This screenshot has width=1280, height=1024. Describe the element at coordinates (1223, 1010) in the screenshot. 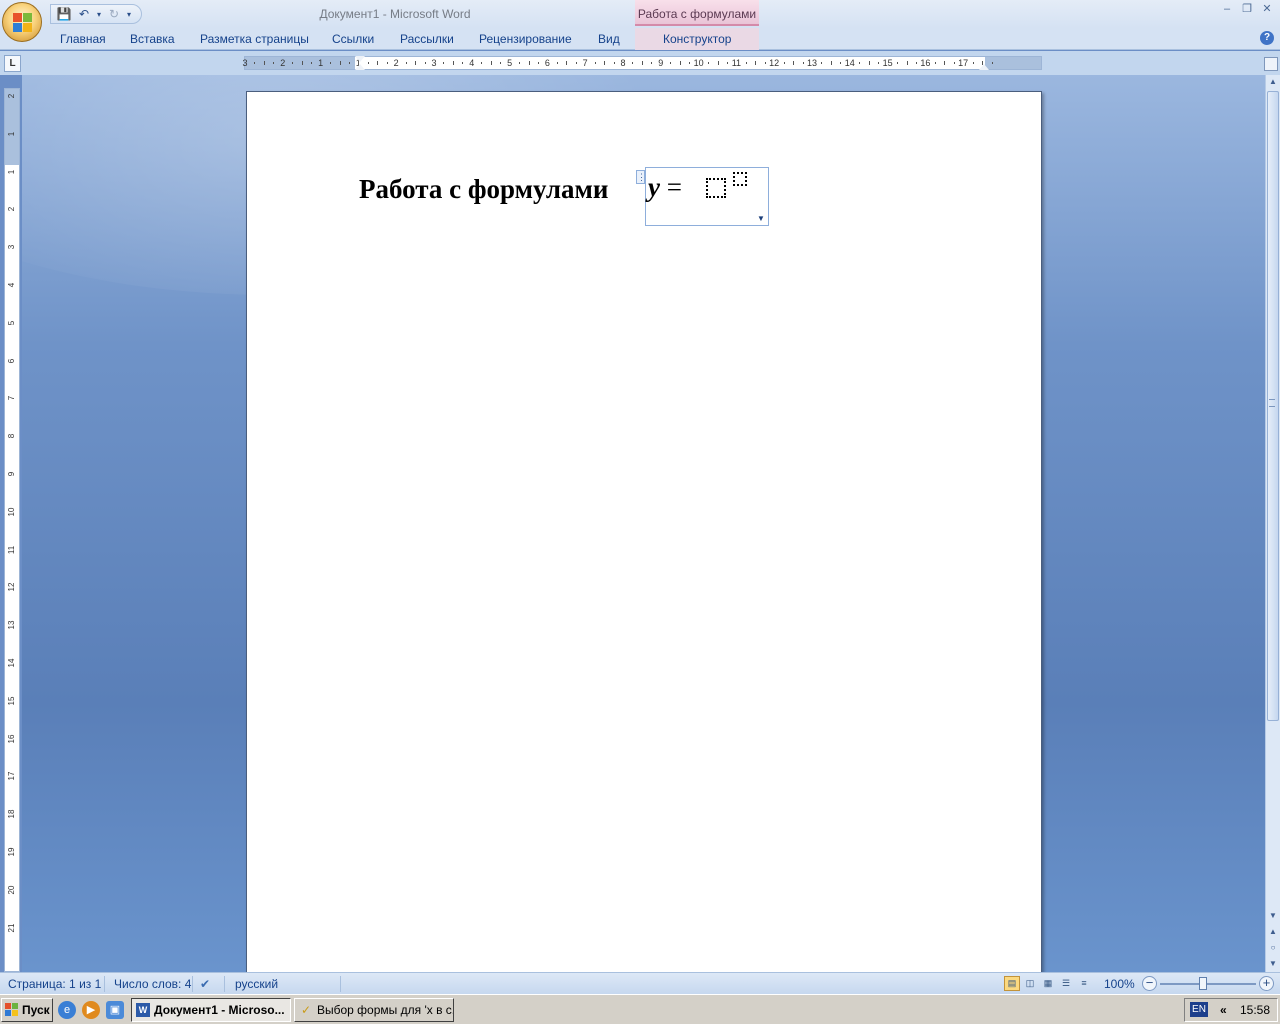

I see `tray-expand-icon: «` at that location.